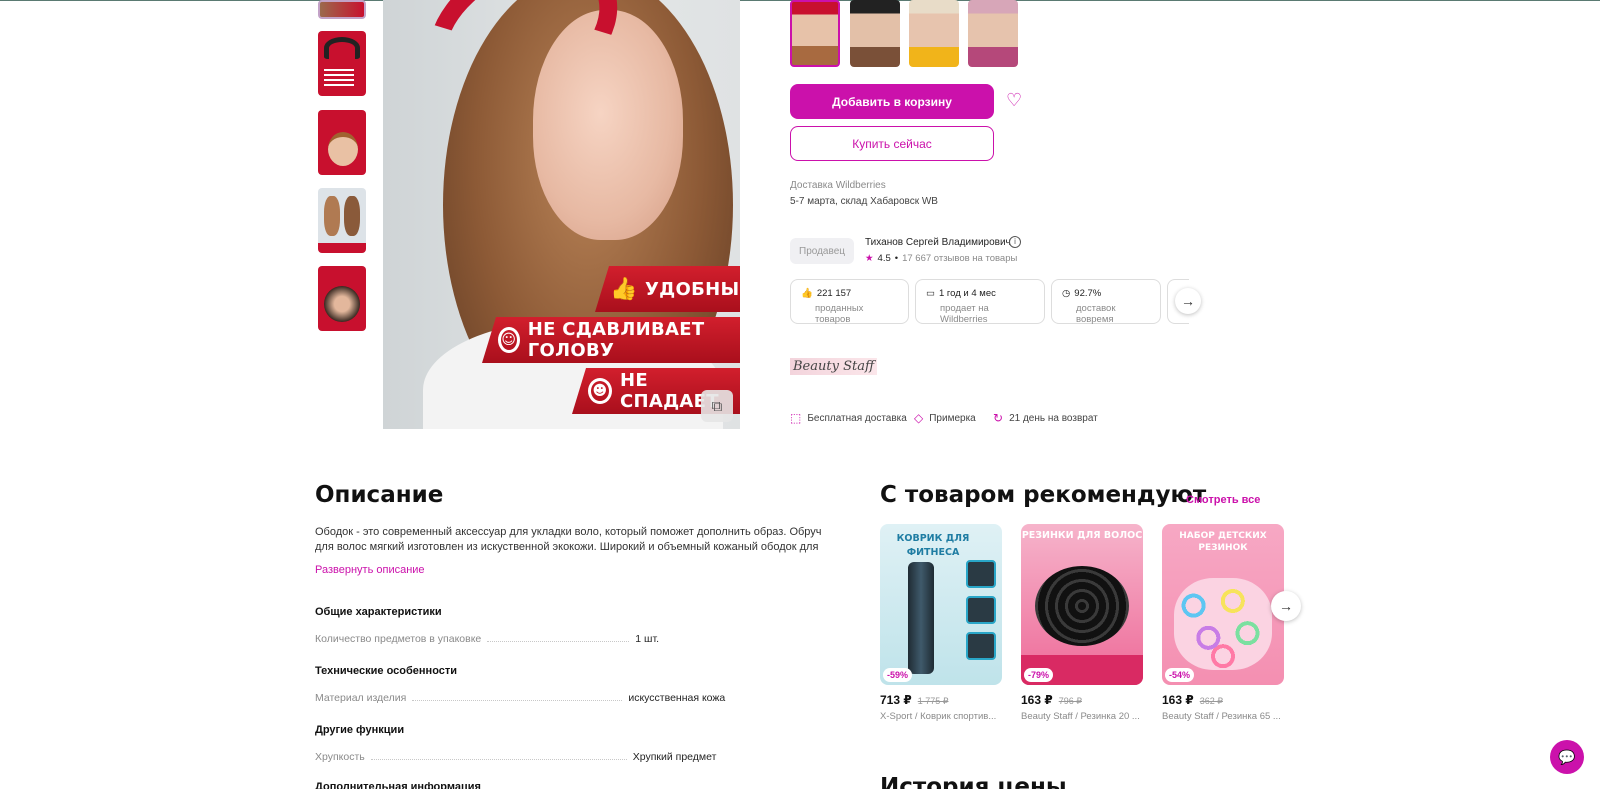 Image resolution: width=1600 pixels, height=789 pixels. Describe the element at coordinates (993, 33) in the screenshot. I see `variant-pink` at that location.